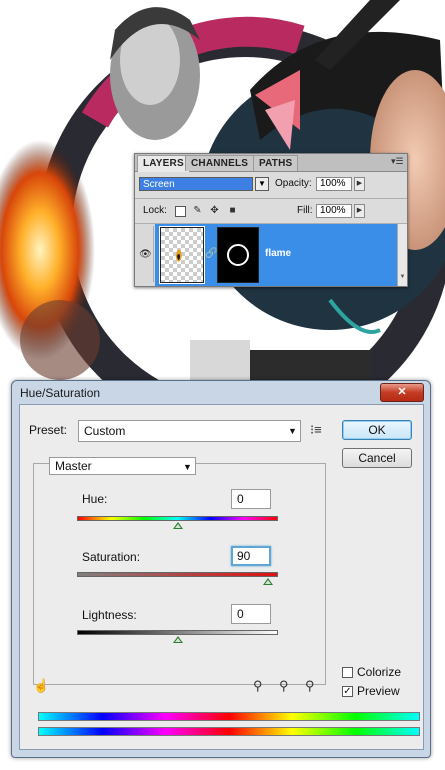  I want to click on link-chain-icon: 🔗, so click(211, 253).